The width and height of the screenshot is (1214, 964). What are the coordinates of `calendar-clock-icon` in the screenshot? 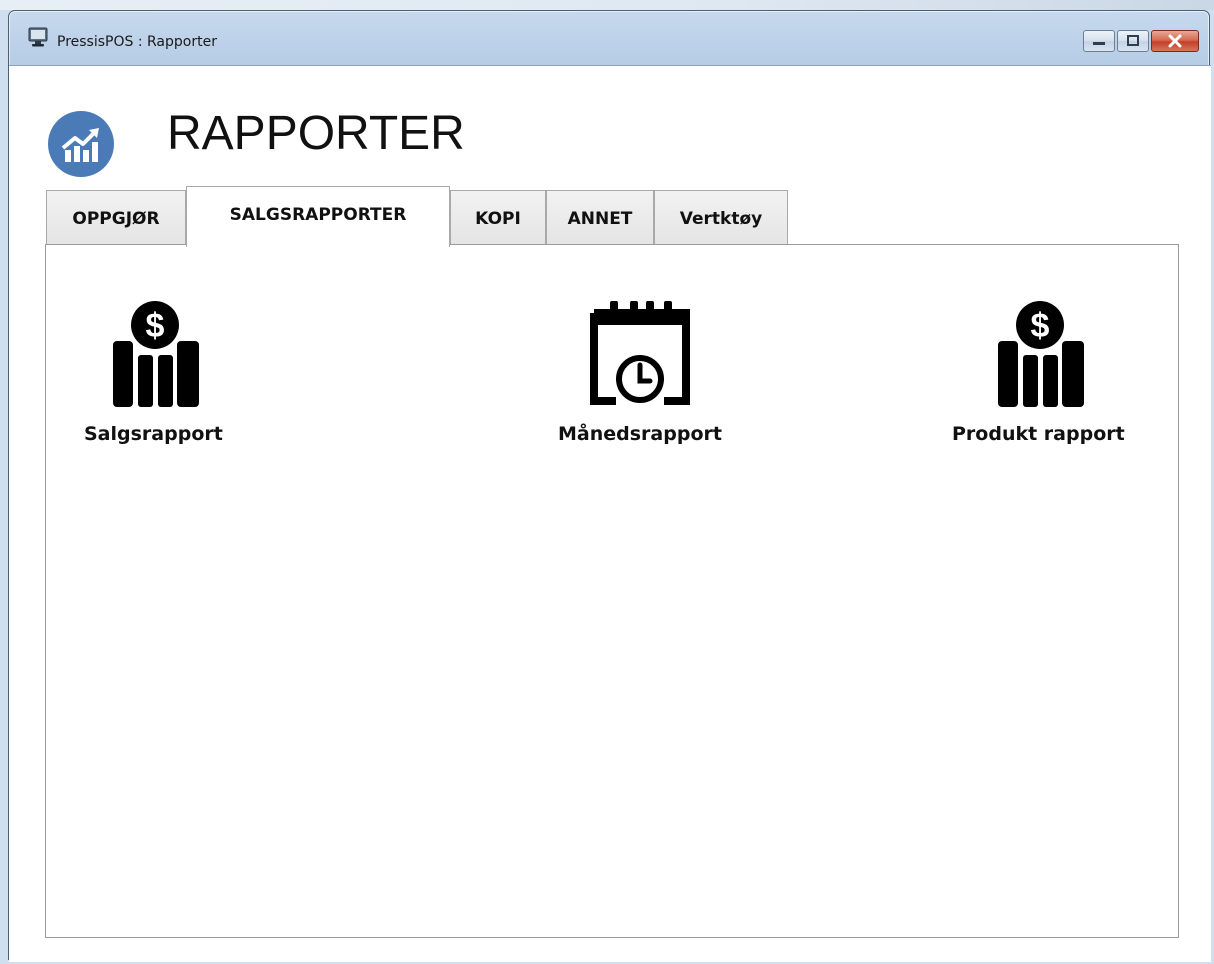 It's located at (639, 353).